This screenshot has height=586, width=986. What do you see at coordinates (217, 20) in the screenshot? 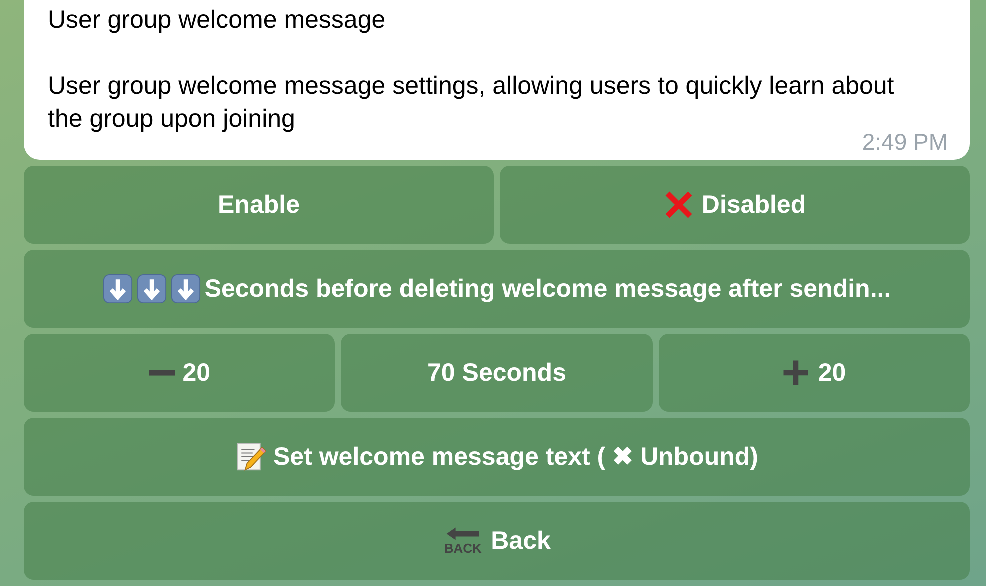
I see `message-title: User group welcome message` at bounding box center [217, 20].